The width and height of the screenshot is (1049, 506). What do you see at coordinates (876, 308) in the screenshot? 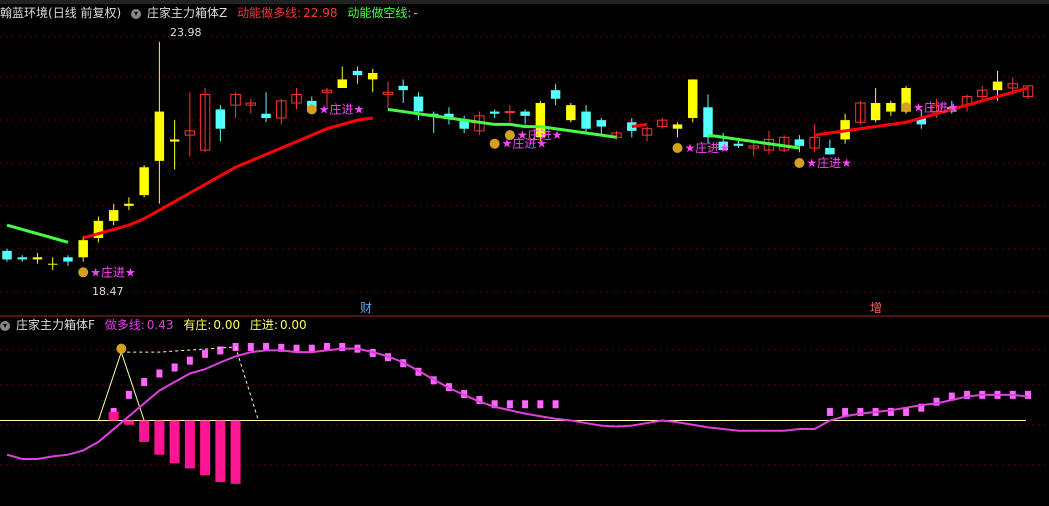
I see `increase-marker: 增` at bounding box center [876, 308].